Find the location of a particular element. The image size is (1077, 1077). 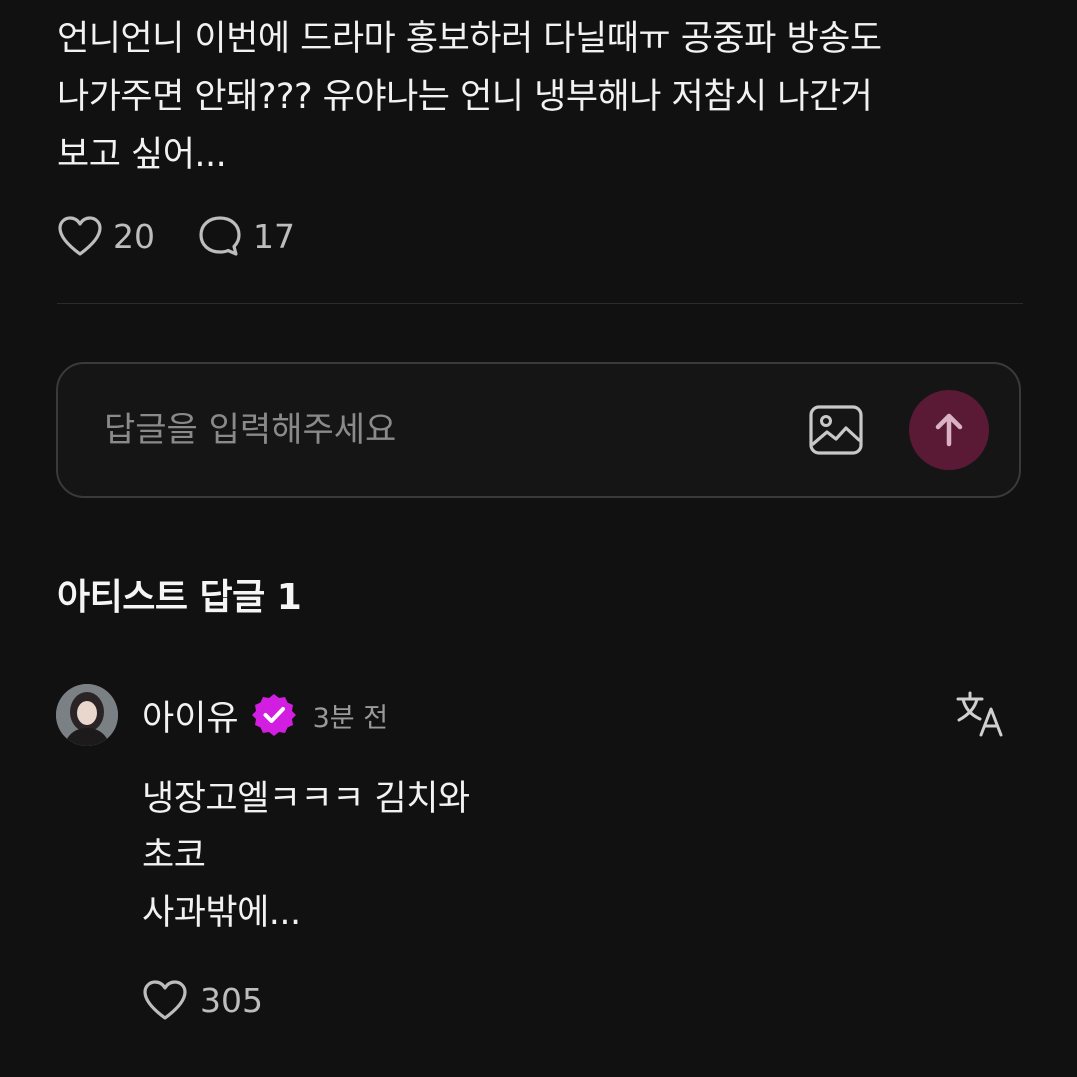

arrow-up-icon is located at coordinates (949, 430).